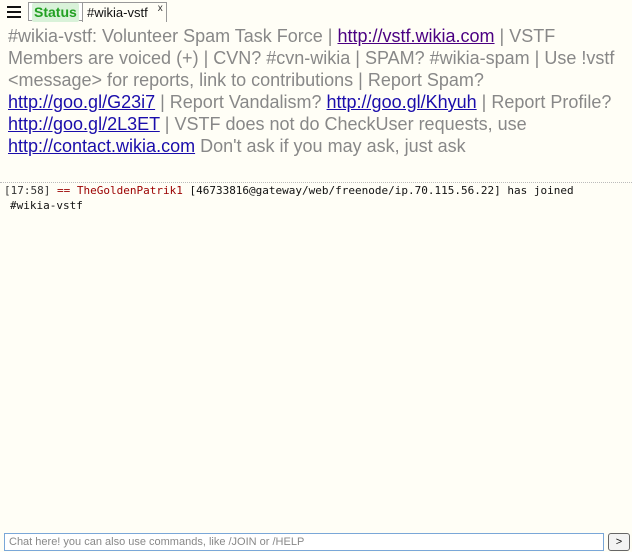 This screenshot has height=552, width=632. I want to click on tab-bar: Status #wikia-vstf x, so click(316, 12).